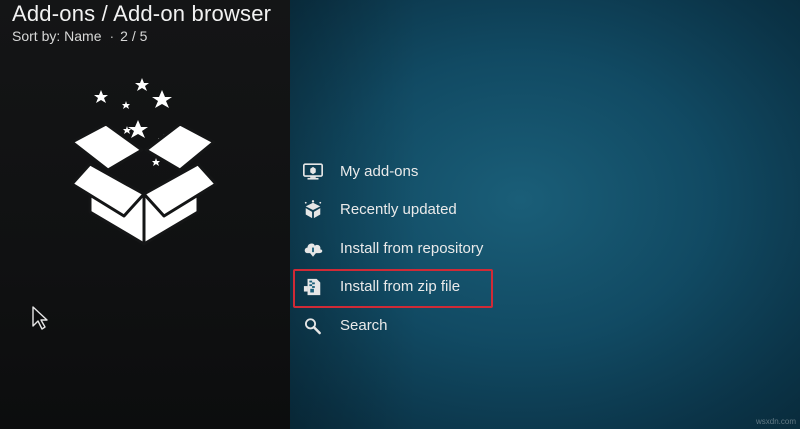 The width and height of the screenshot is (800, 429). Describe the element at coordinates (379, 171) in the screenshot. I see `menu-item-label: My add-ons` at that location.